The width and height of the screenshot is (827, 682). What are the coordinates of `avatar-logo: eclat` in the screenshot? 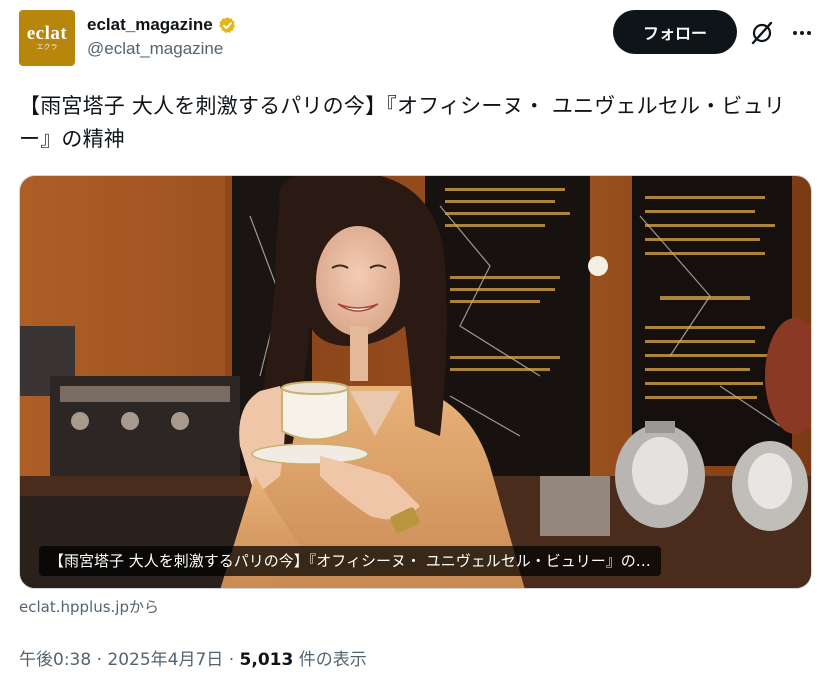 It's located at (47, 33).